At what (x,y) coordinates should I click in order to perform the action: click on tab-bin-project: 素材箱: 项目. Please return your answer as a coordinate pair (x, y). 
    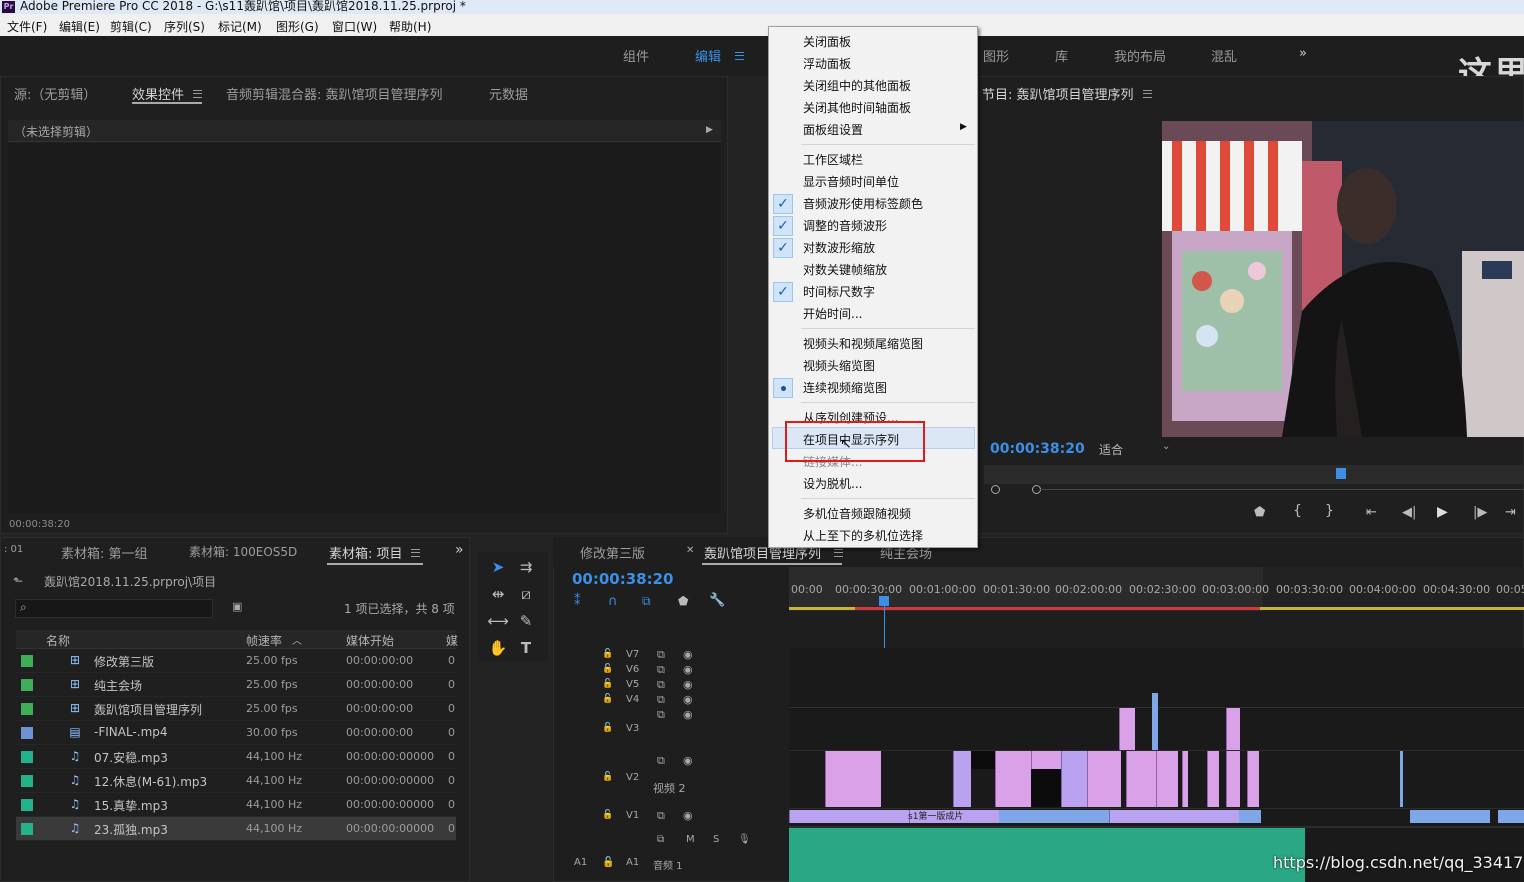
    Looking at the image, I should click on (366, 552).